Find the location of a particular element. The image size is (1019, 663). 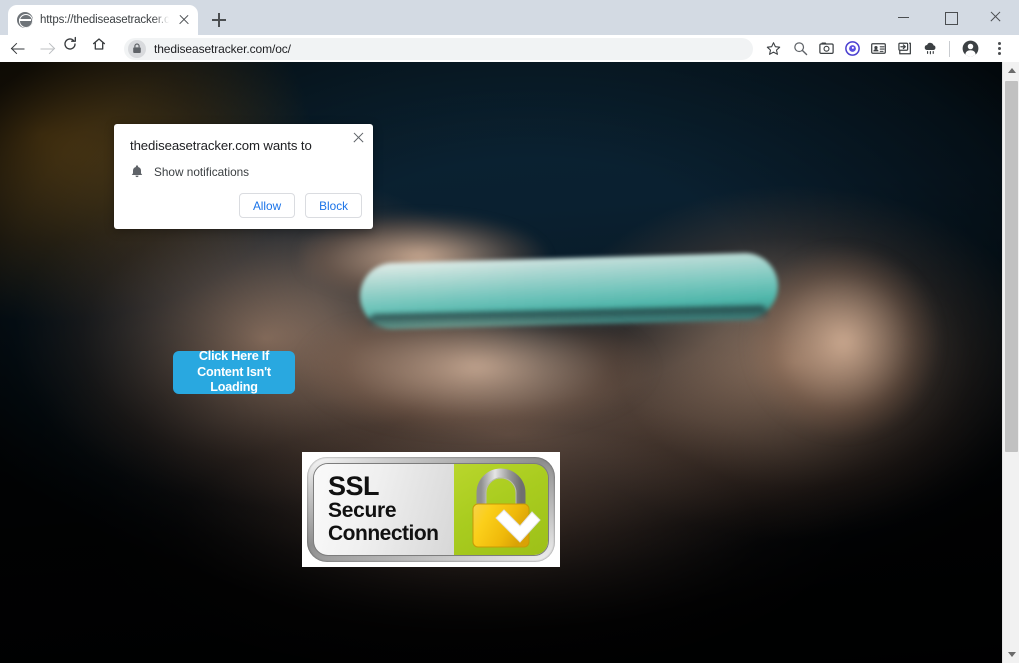

ssl-badge-inner: SSL Secure Connection is located at coordinates (431, 509).